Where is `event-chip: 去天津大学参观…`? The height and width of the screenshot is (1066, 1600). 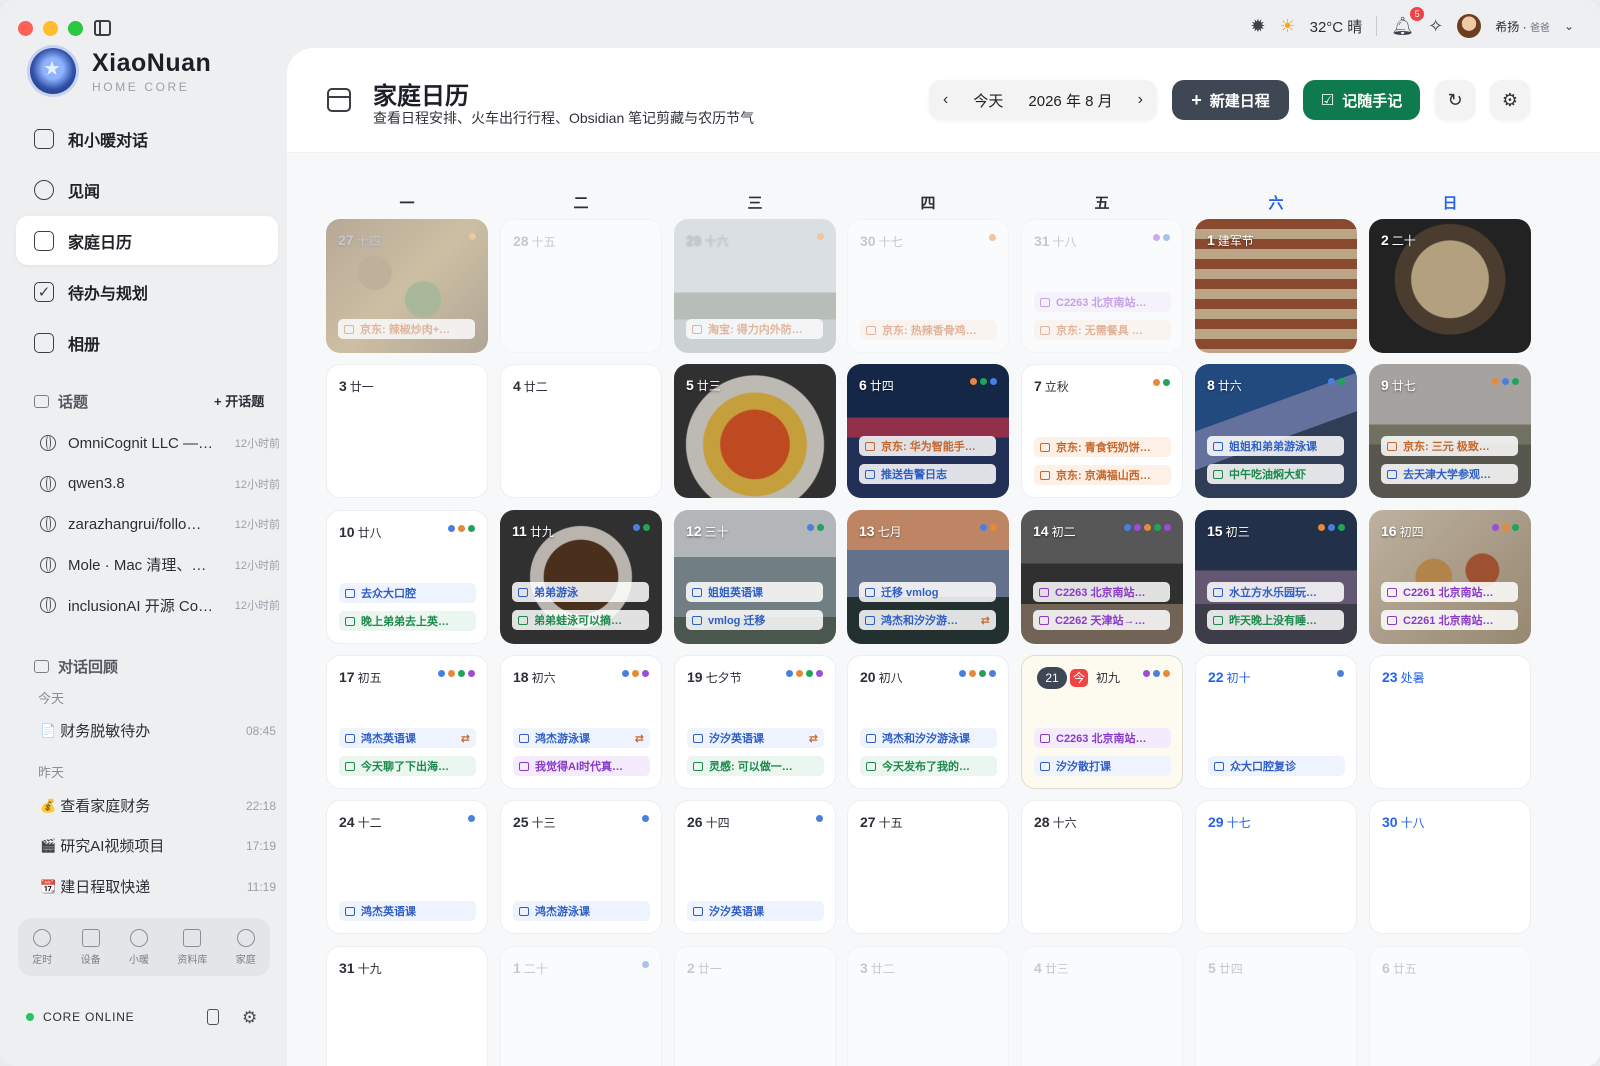 event-chip: 去天津大学参观… is located at coordinates (1449, 474).